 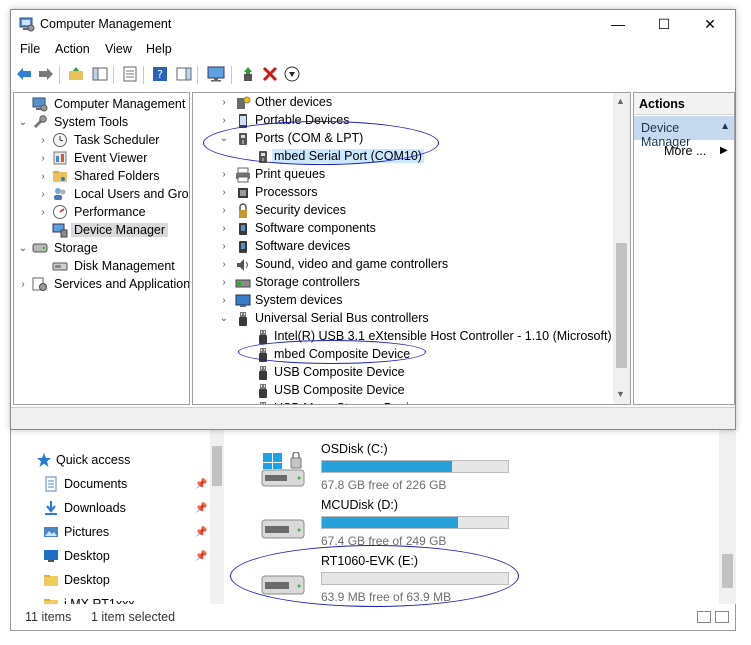 I want to click on tree-node-device-manager: Device Manager, so click(x=101, y=230).